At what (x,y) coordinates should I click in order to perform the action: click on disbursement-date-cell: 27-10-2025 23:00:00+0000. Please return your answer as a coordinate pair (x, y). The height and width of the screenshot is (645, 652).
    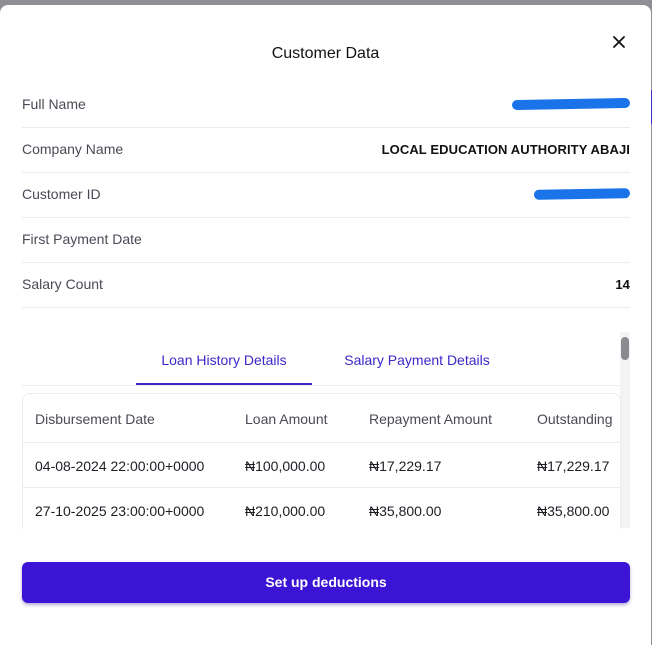
    Looking at the image, I should click on (120, 511).